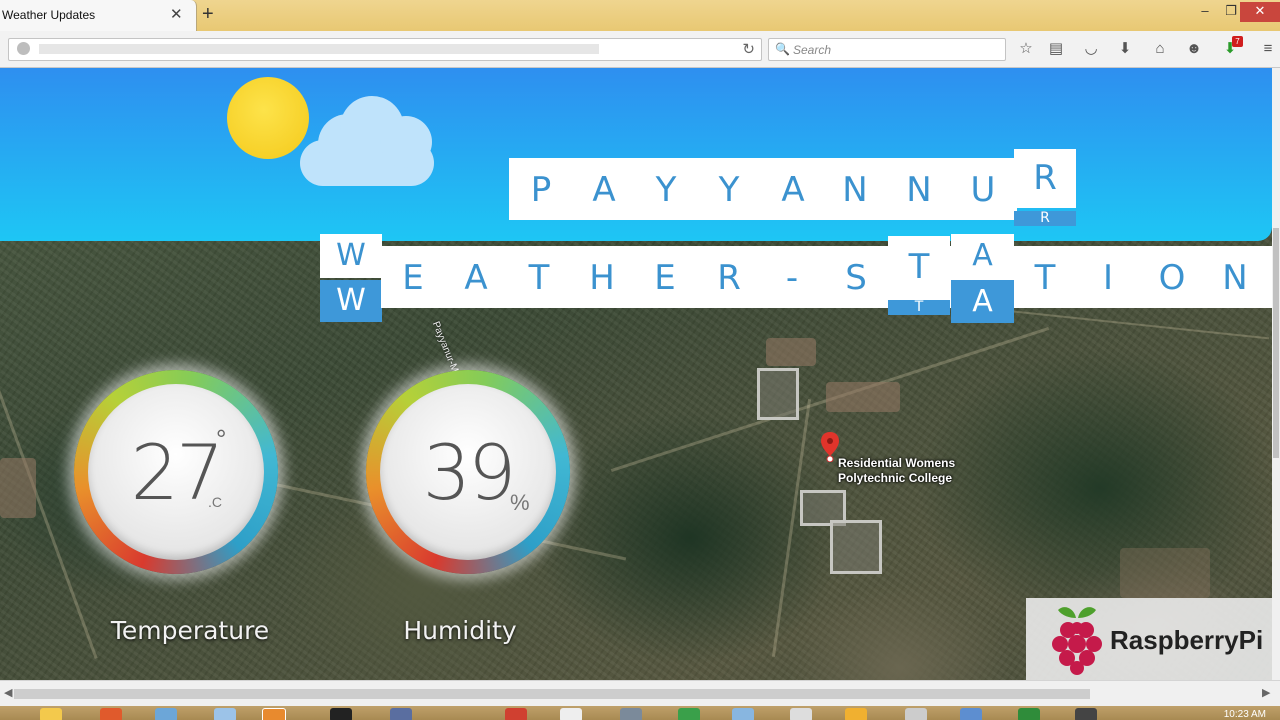  Describe the element at coordinates (982, 301) in the screenshot. I see `title-letter-flip: A` at that location.